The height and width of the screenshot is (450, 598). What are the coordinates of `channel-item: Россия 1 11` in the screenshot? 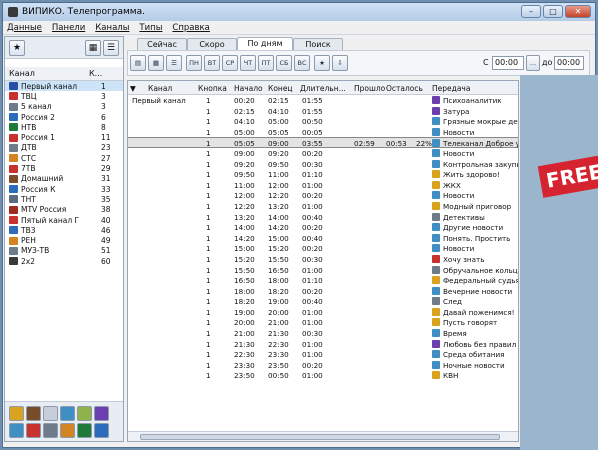 It's located at (64, 137).